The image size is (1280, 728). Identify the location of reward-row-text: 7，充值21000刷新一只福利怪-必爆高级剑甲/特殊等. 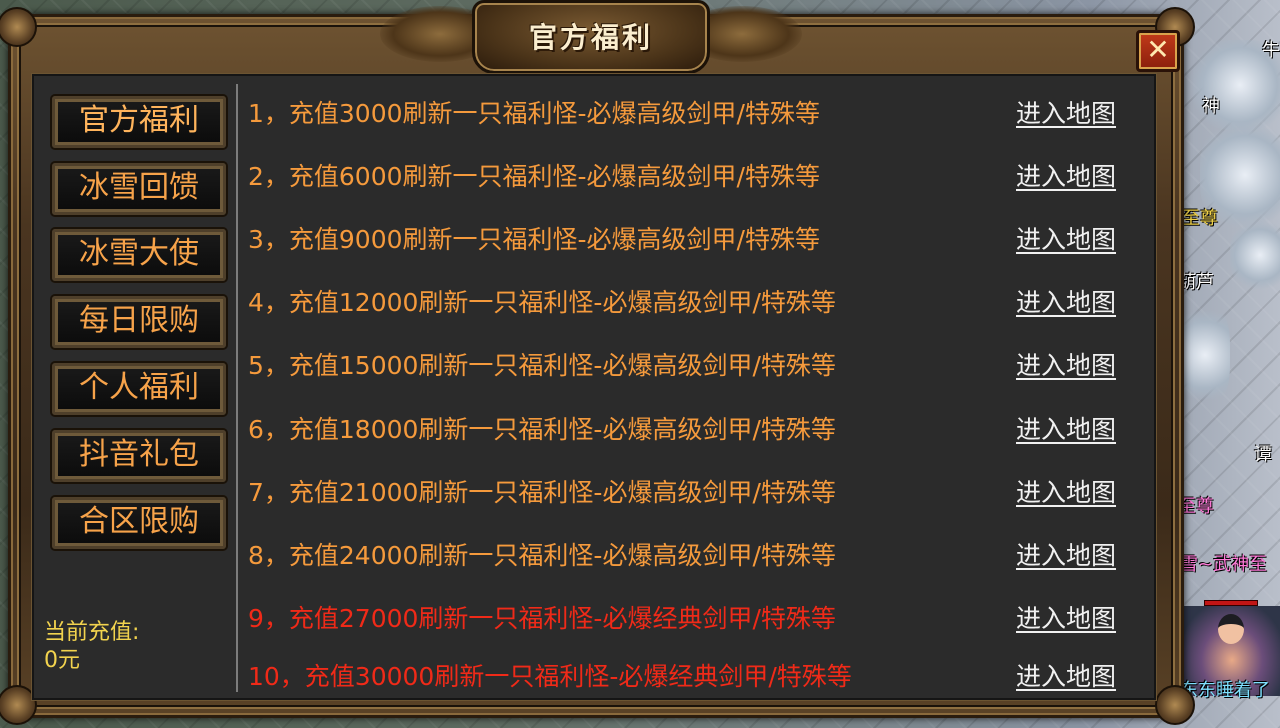
(542, 492).